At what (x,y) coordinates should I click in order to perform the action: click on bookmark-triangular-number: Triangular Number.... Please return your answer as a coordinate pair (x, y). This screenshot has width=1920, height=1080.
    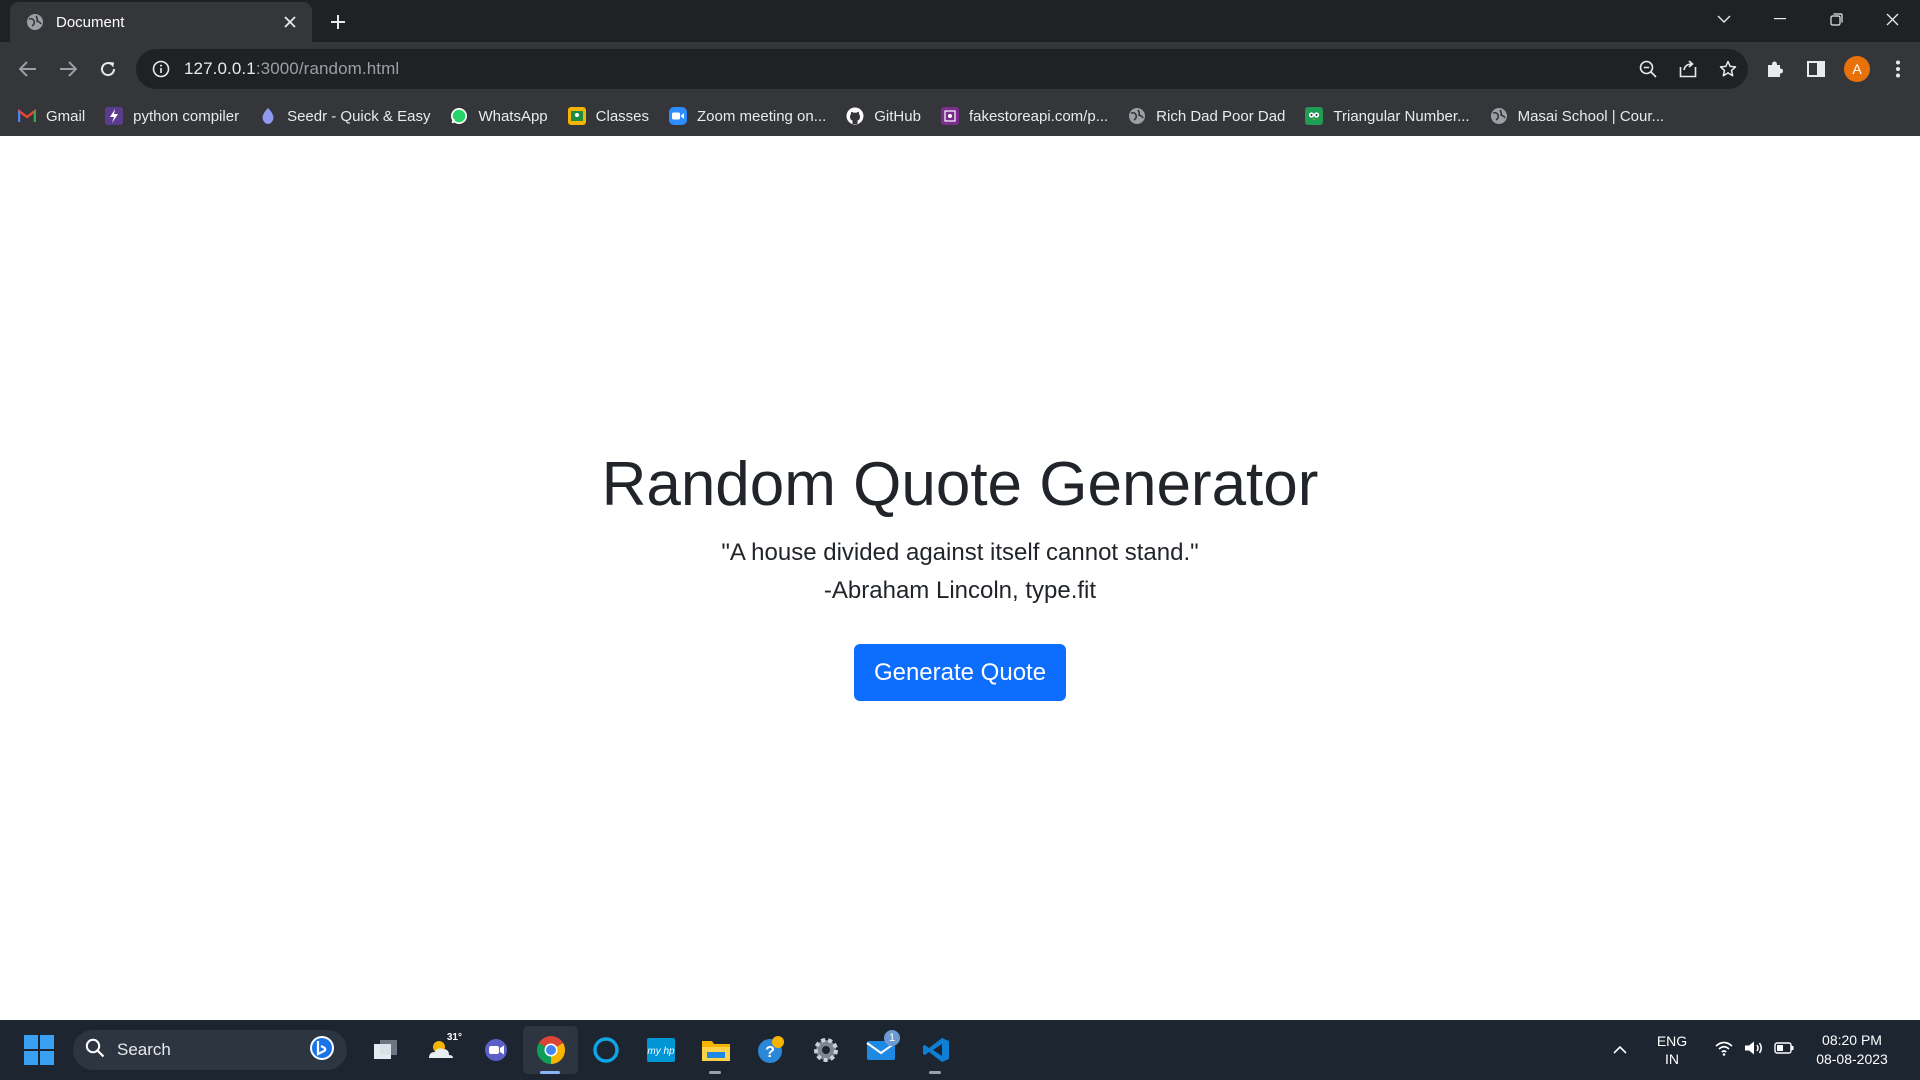
    Looking at the image, I should click on (1387, 116).